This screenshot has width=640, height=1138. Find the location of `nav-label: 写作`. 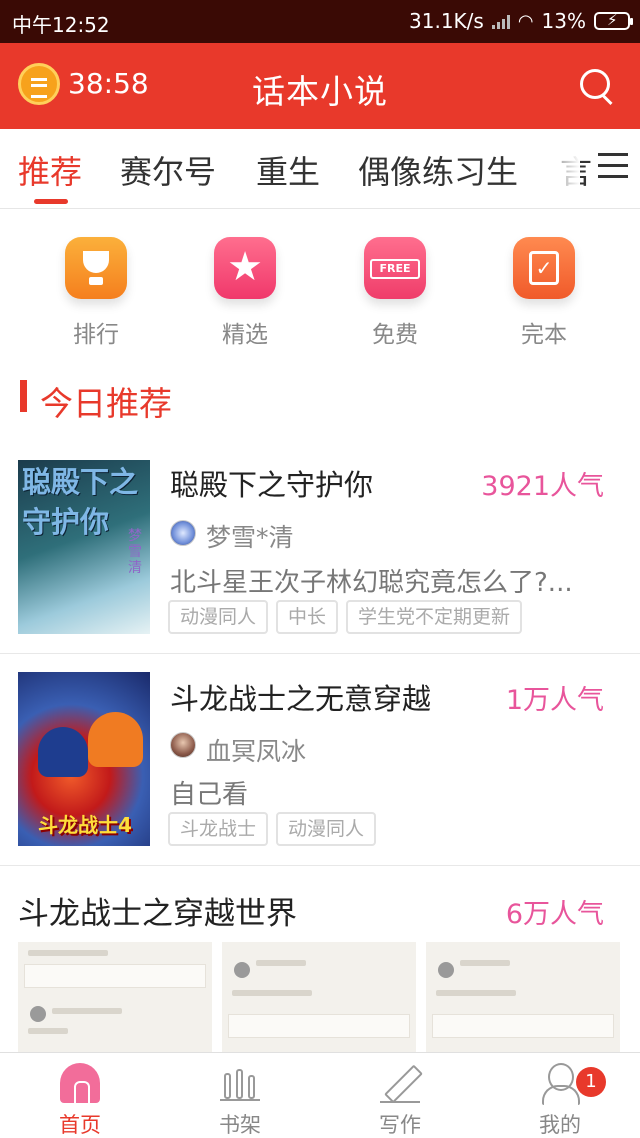

nav-label: 写作 is located at coordinates (400, 1125).